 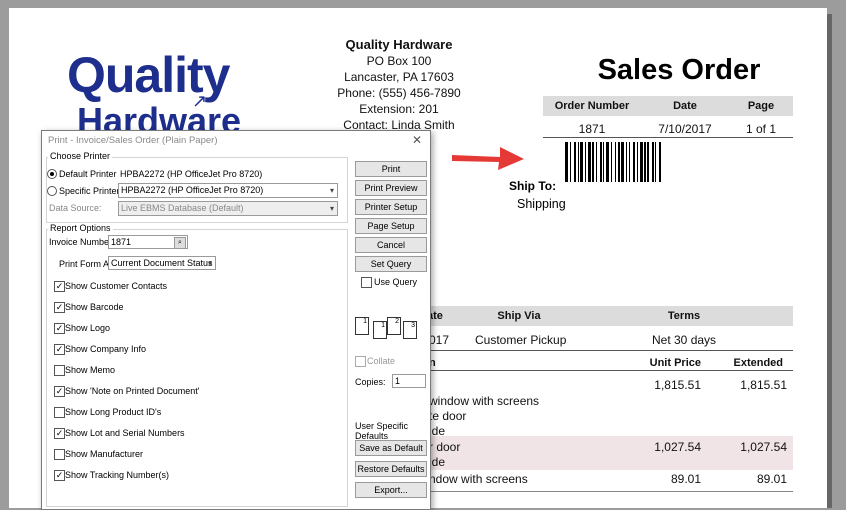 What do you see at coordinates (192, 190) in the screenshot?
I see `specific-printer-select-value: HPBA2272 (HP OfficeJet Pro 8720)` at bounding box center [192, 190].